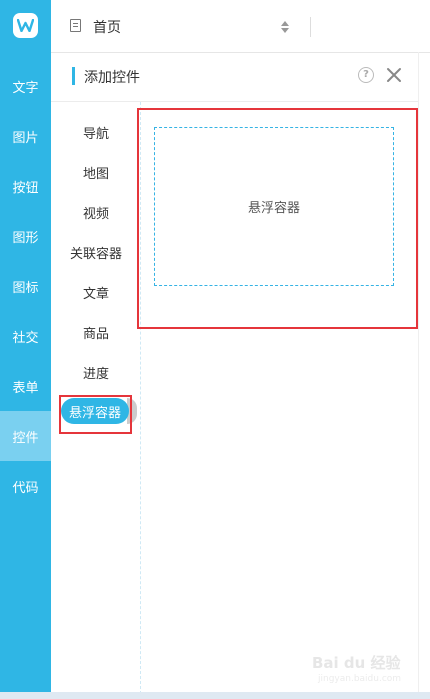  What do you see at coordinates (356, 663) in the screenshot?
I see `watermark-logo: Bai du 经验` at bounding box center [356, 663].